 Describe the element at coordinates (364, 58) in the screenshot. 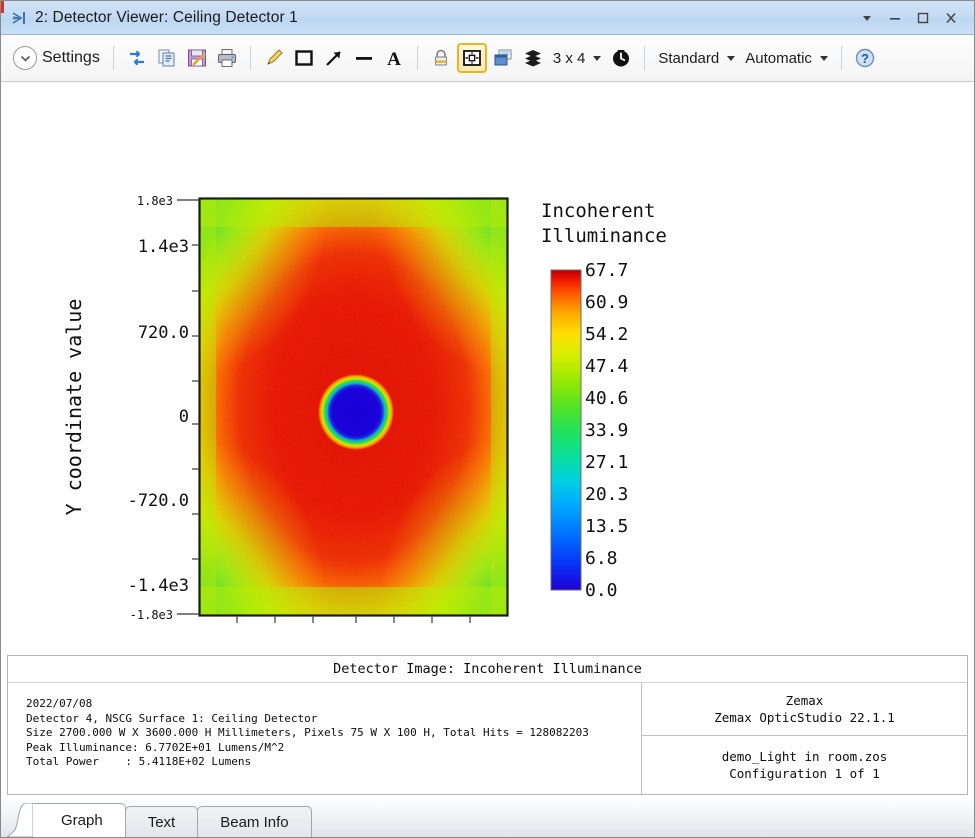

I see `line-icon` at that location.